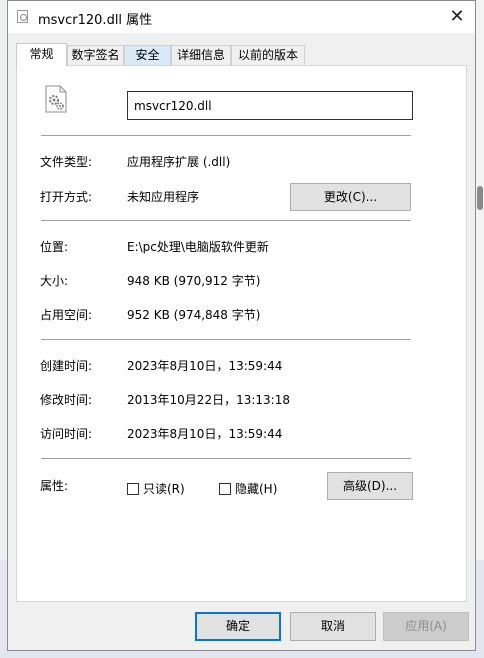 This screenshot has height=658, width=484. What do you see at coordinates (54, 247) in the screenshot?
I see `location-label: 位置:` at bounding box center [54, 247].